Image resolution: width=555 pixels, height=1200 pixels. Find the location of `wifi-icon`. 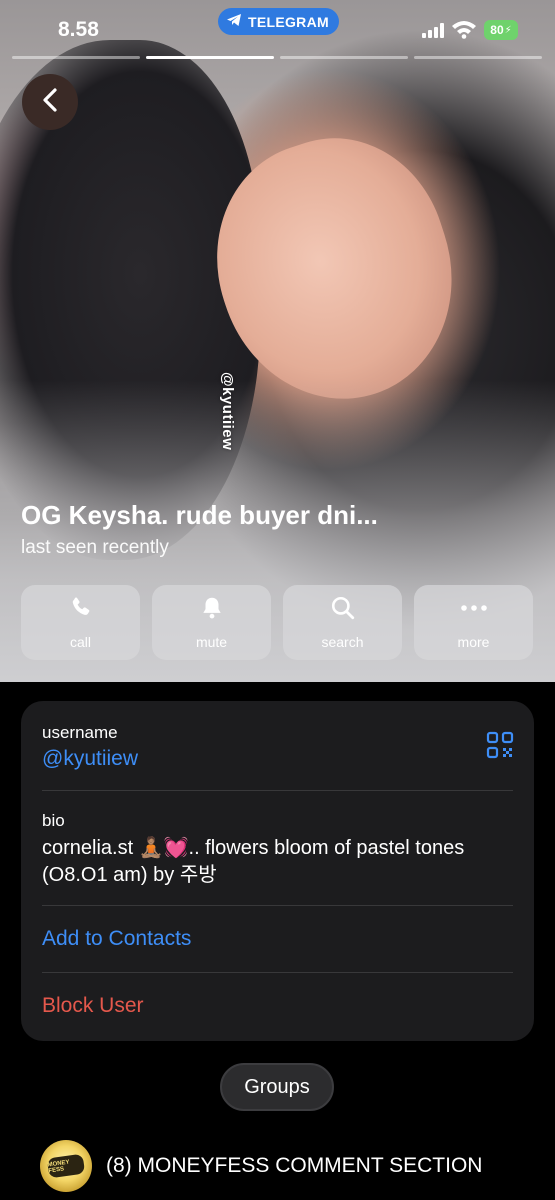

wifi-icon is located at coordinates (464, 31).